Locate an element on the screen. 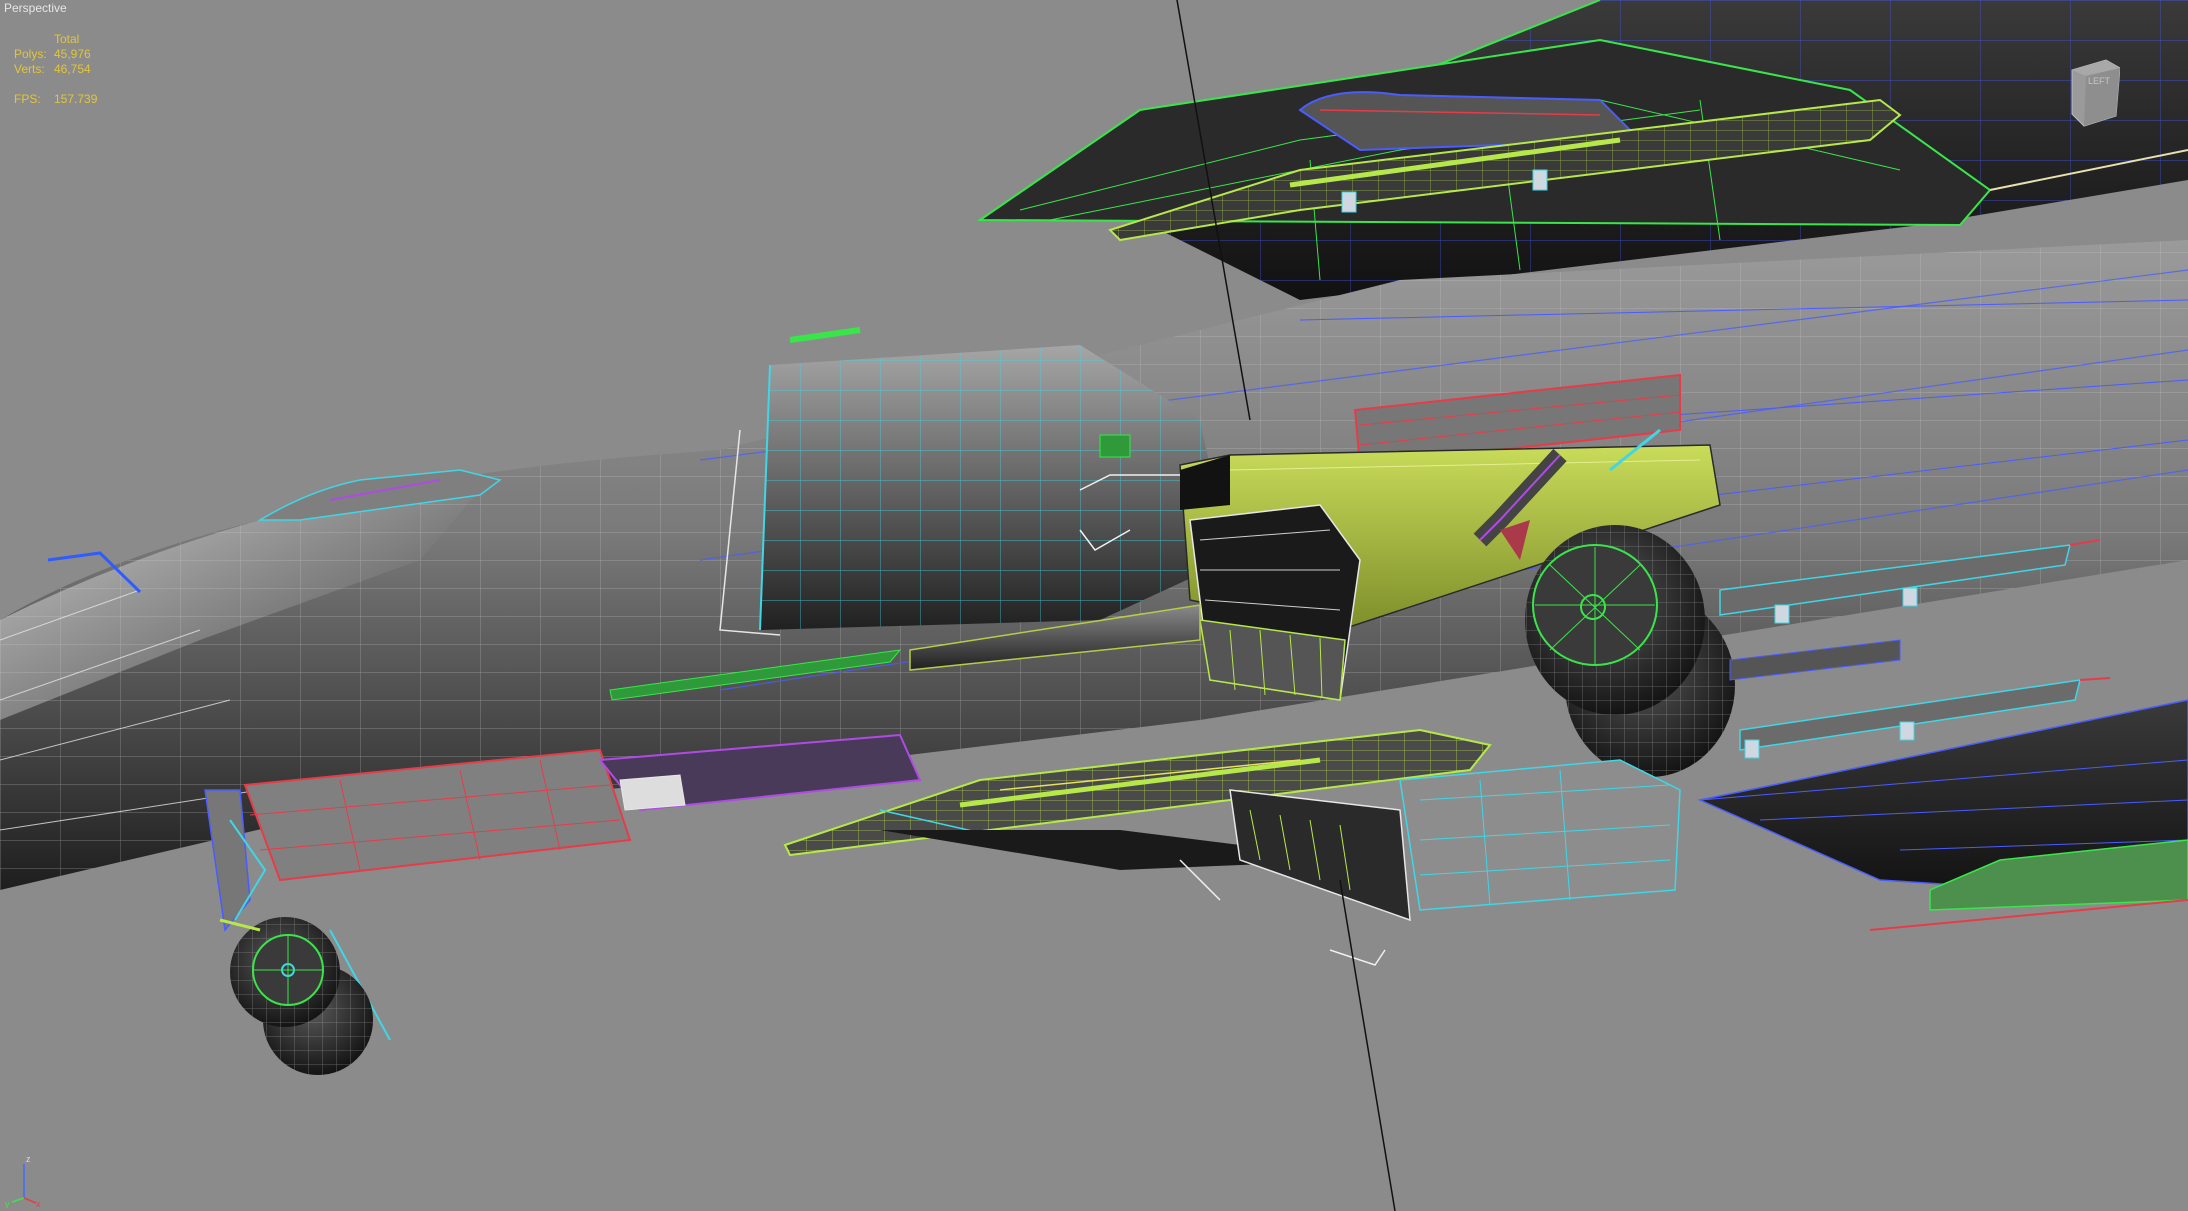 This screenshot has height=1211, width=2188. verts-label: Verts: is located at coordinates (29, 69).